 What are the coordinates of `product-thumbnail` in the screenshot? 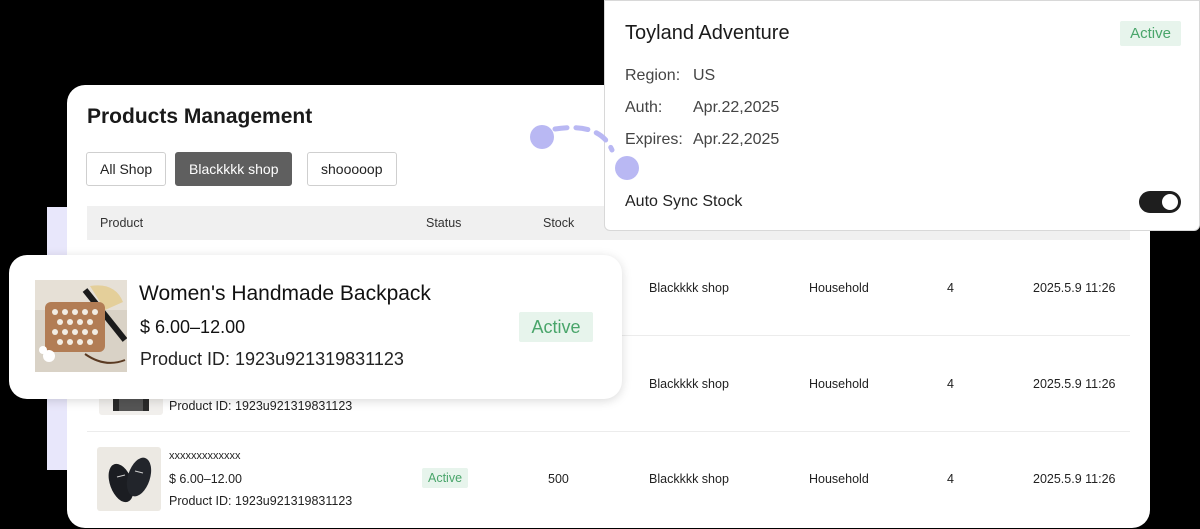 It's located at (129, 479).